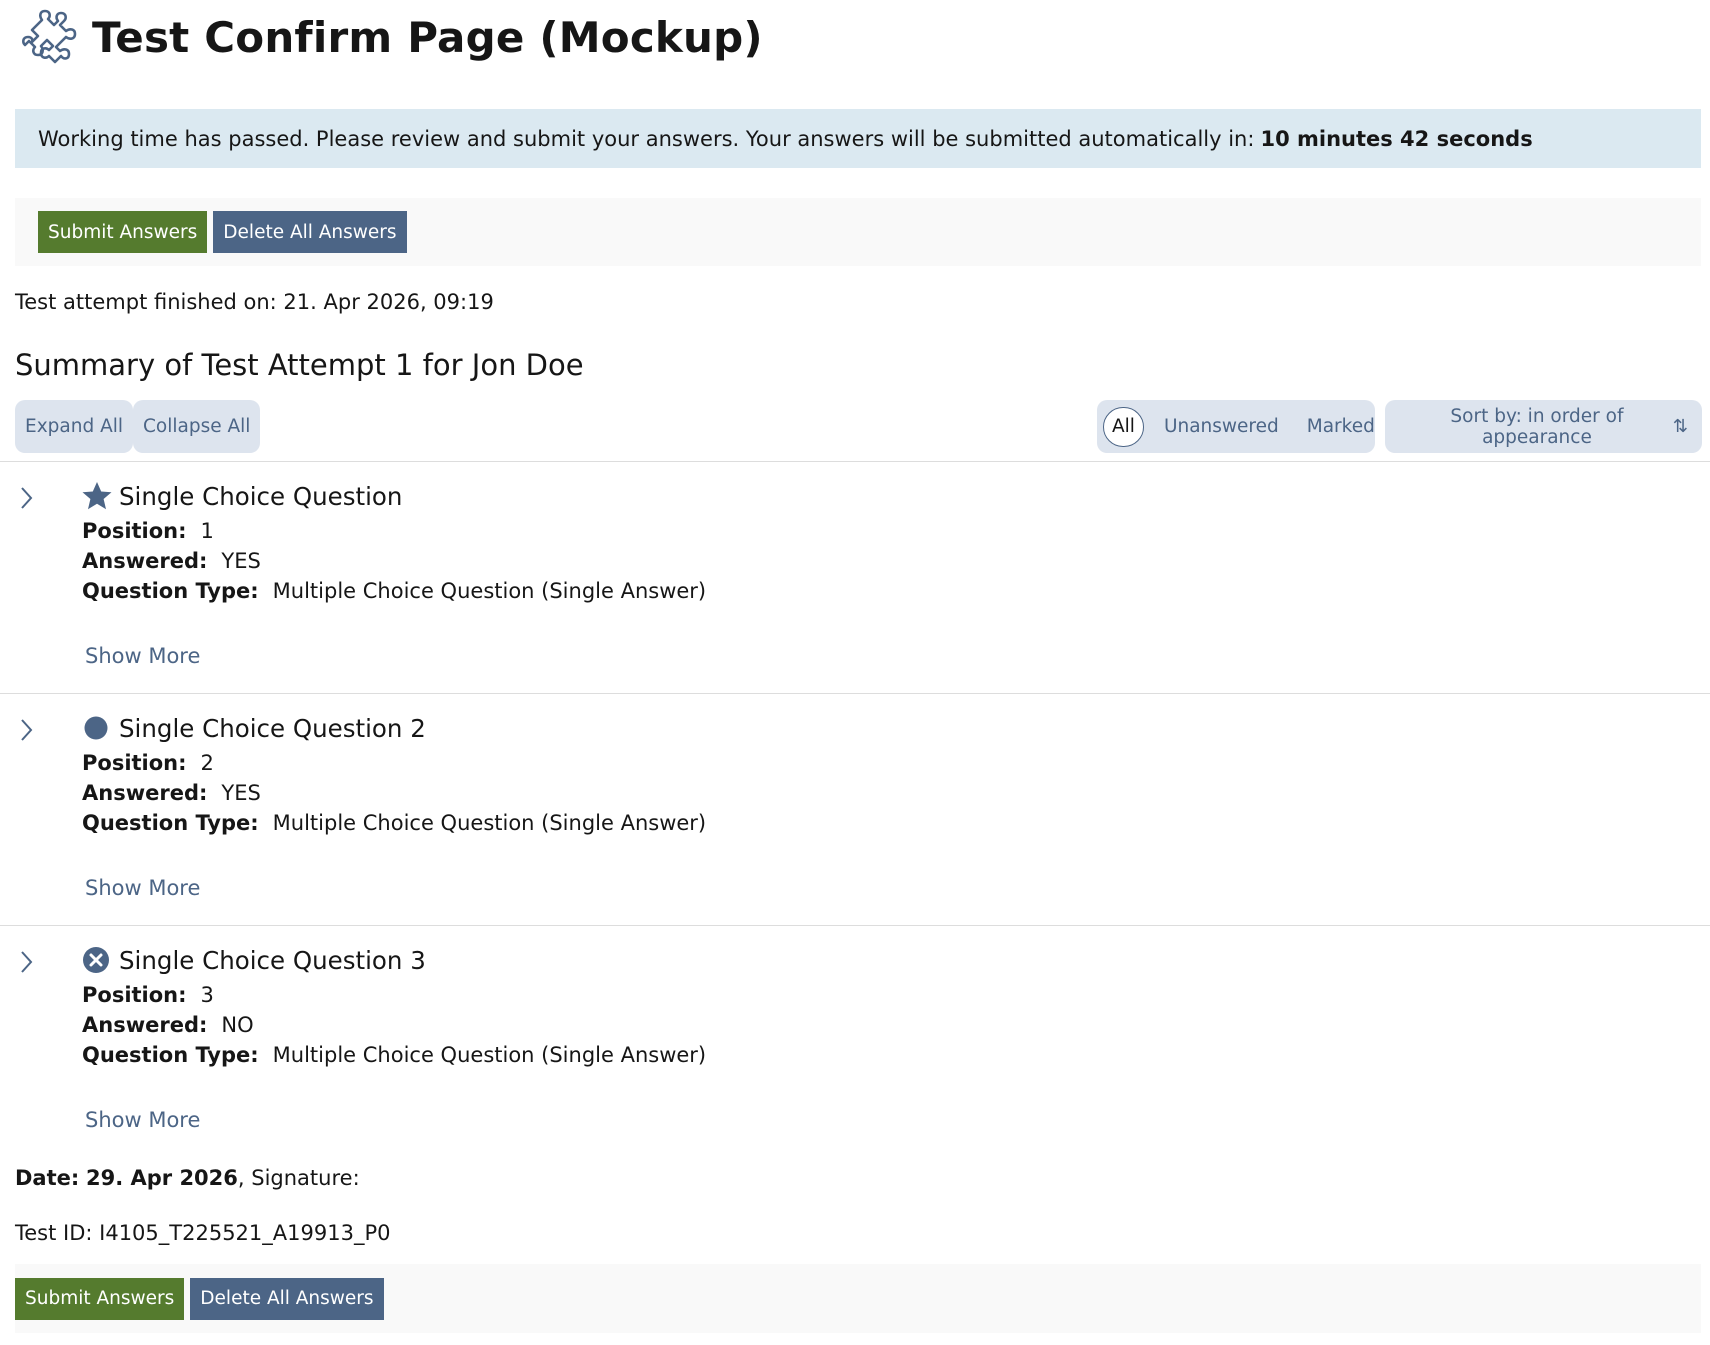  I want to click on sort-label: Sort by: in order of appearance, so click(1537, 426).